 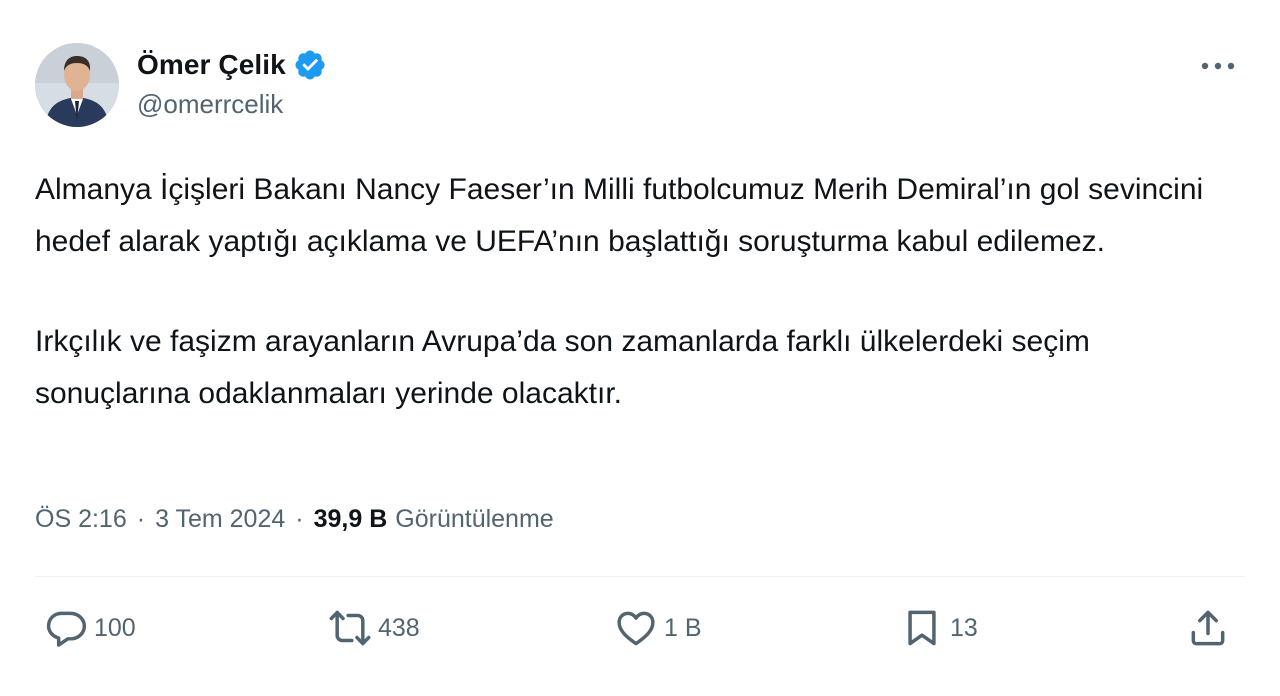 I want to click on author-name-row: Ömer Çelik, so click(x=232, y=65).